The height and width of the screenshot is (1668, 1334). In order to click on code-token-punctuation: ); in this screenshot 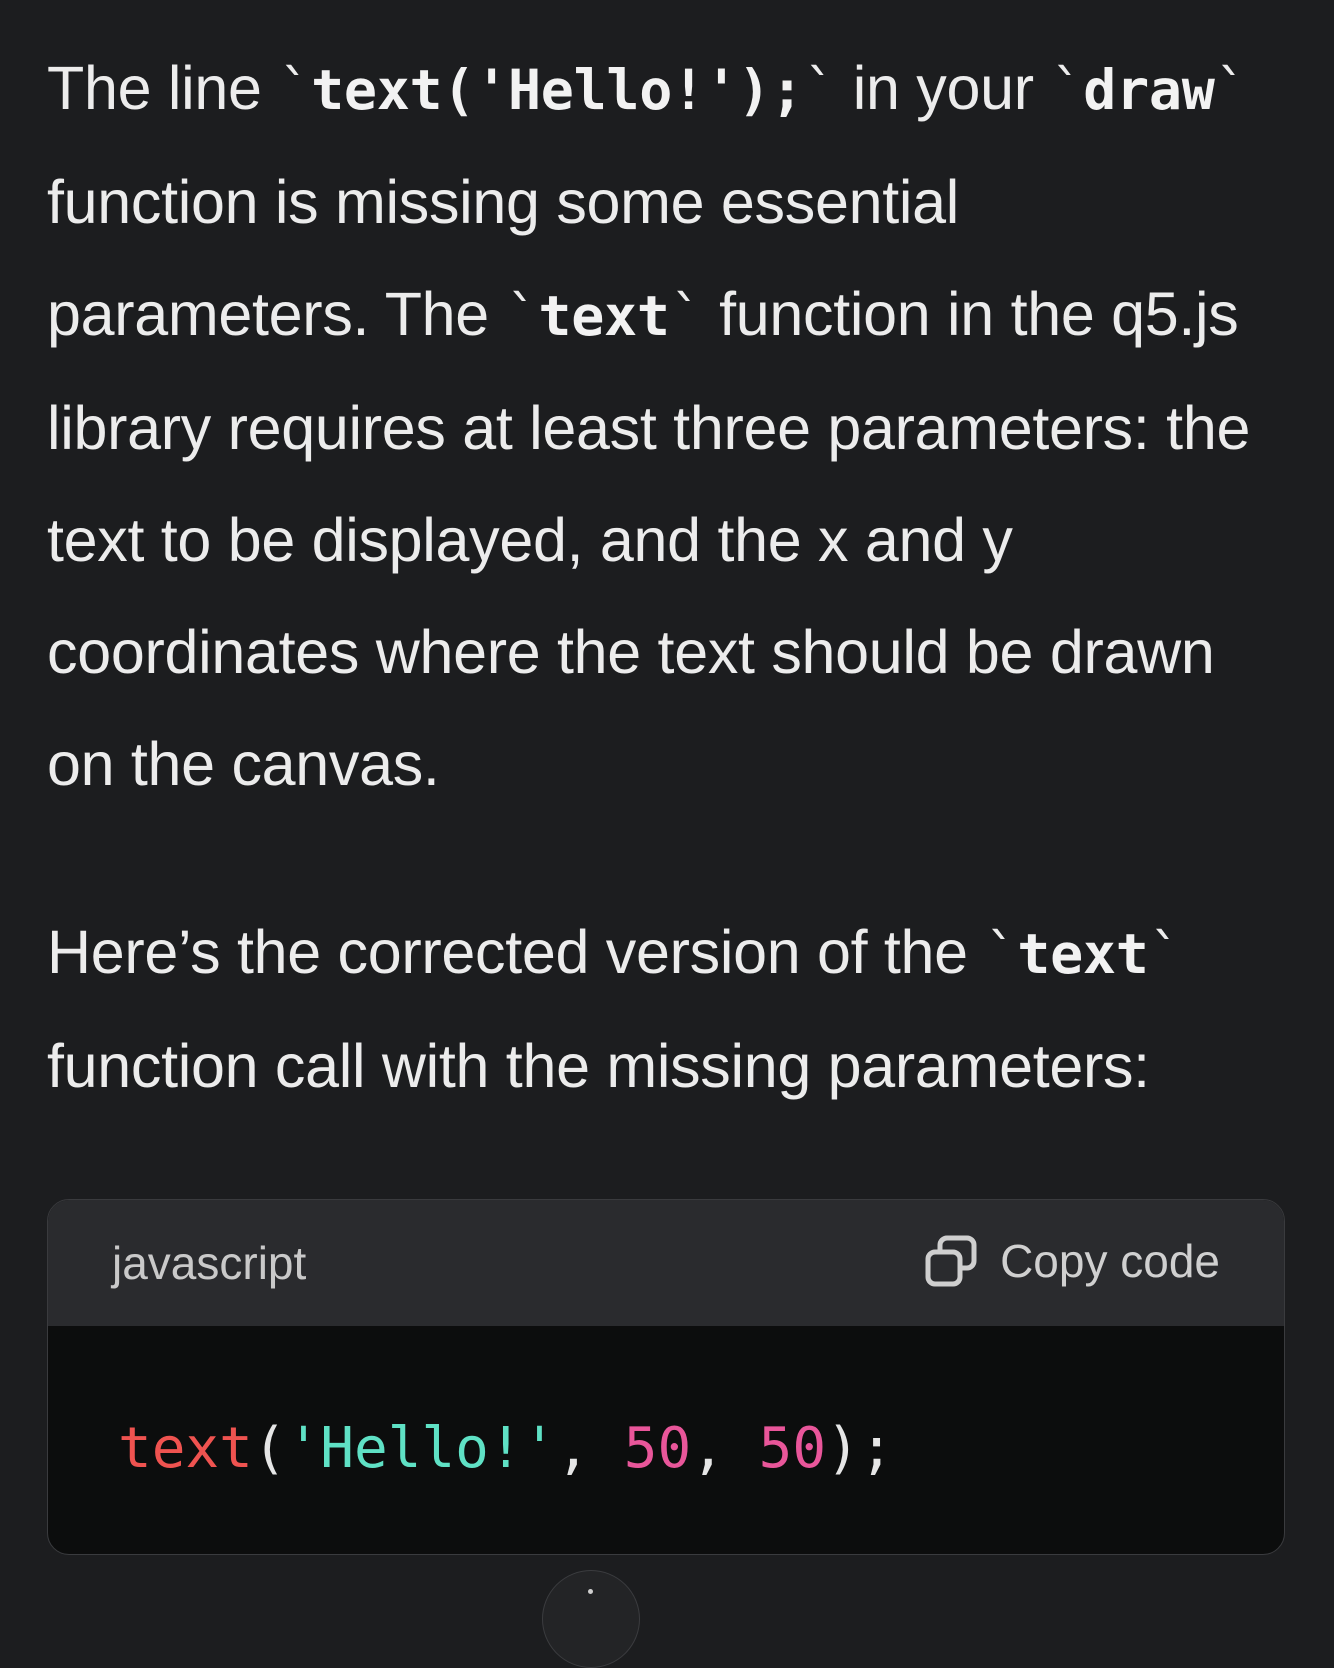, I will do `click(860, 1448)`.